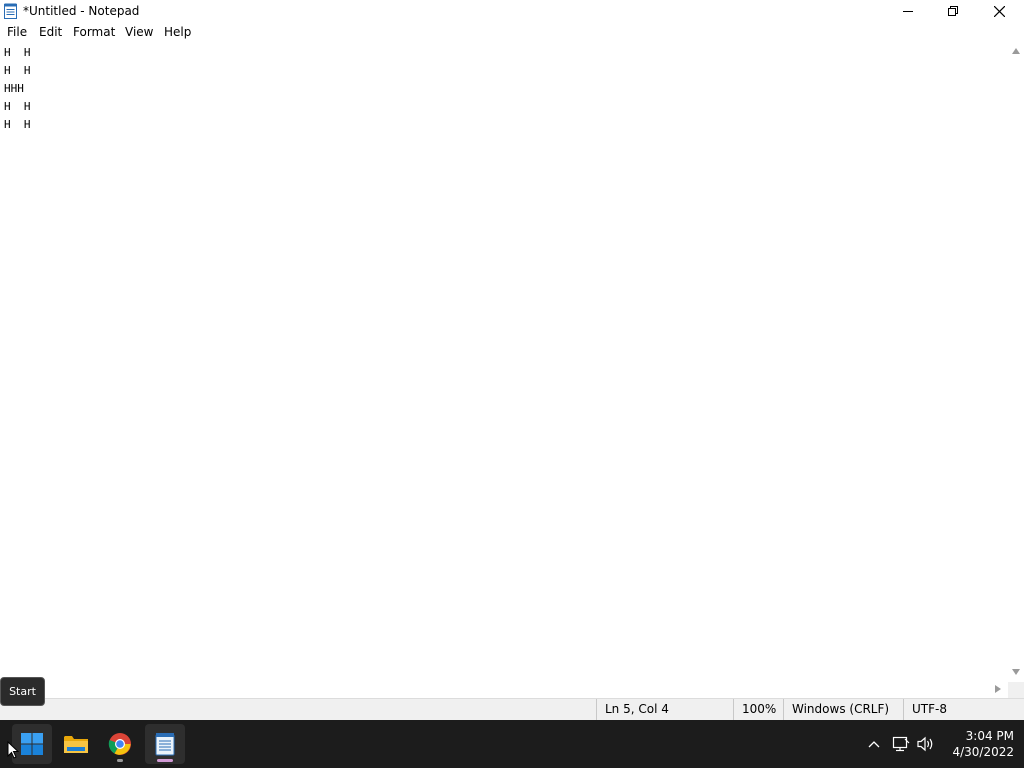  What do you see at coordinates (843, 709) in the screenshot?
I see `line-ending: Windows (CRLF)` at bounding box center [843, 709].